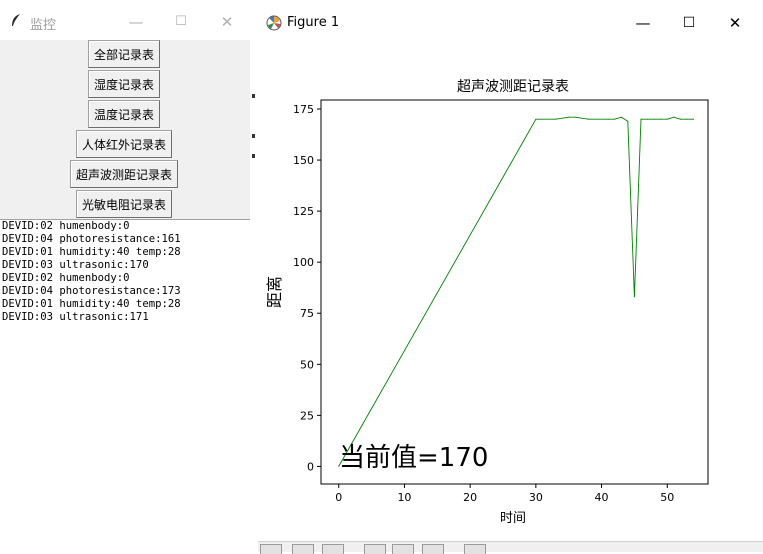  What do you see at coordinates (433, 549) in the screenshot?
I see `configure-icon` at bounding box center [433, 549].